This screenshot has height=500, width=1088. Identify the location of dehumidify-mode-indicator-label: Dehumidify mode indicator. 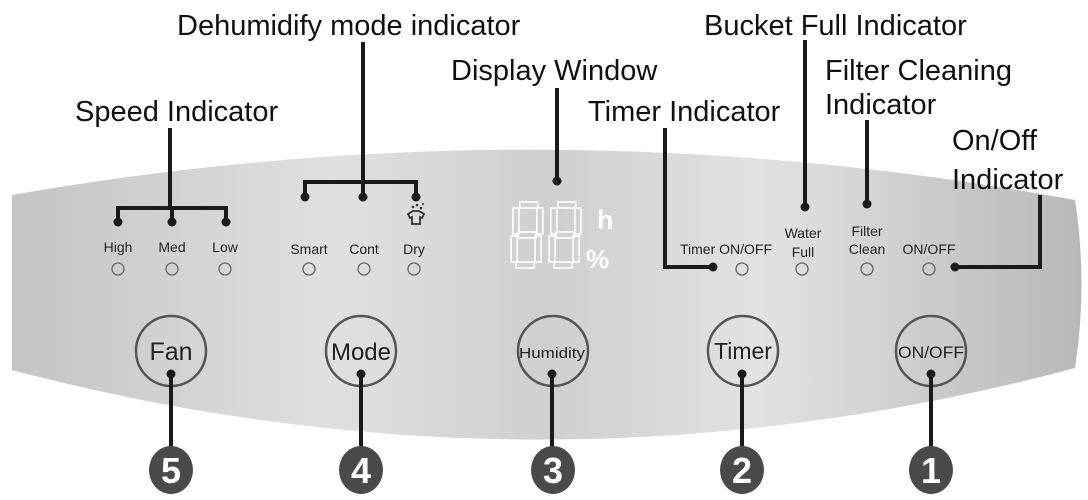
(349, 26).